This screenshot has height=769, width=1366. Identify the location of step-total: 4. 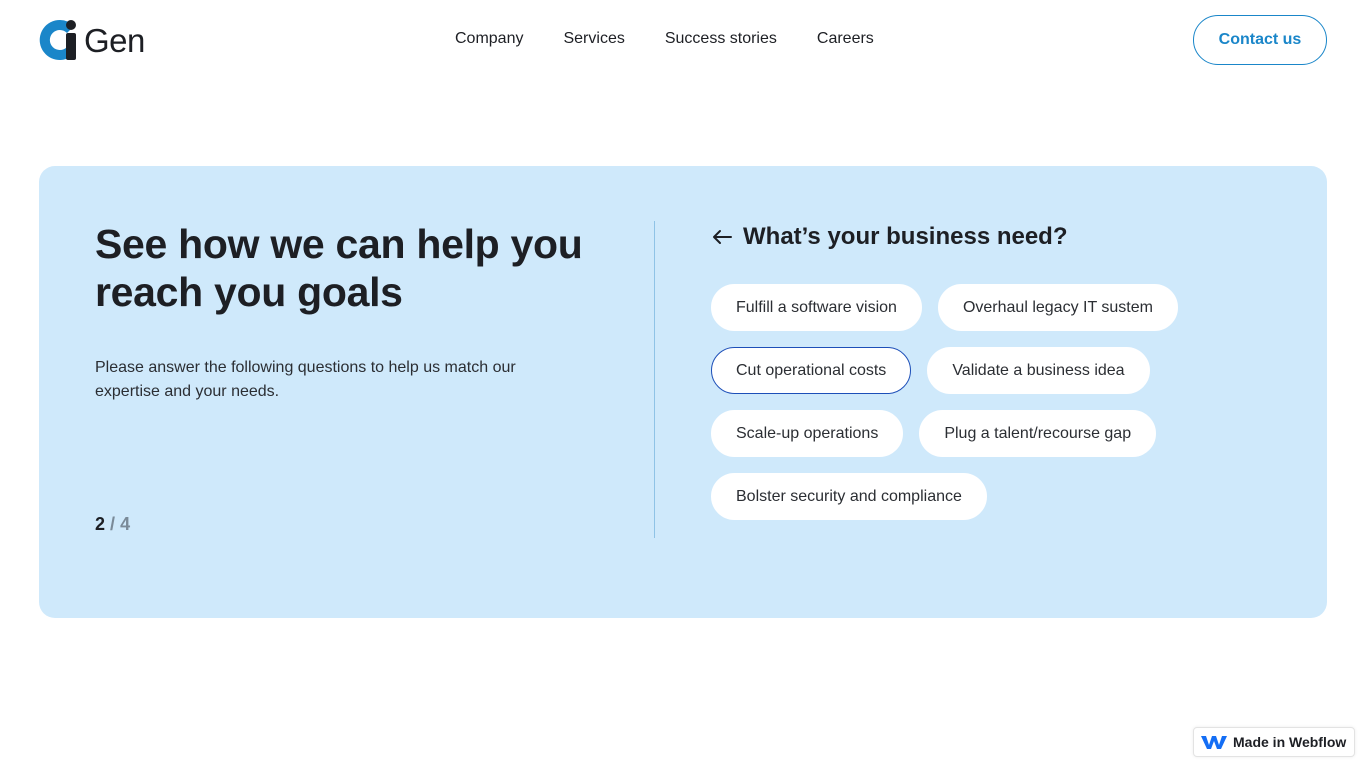
(125, 524).